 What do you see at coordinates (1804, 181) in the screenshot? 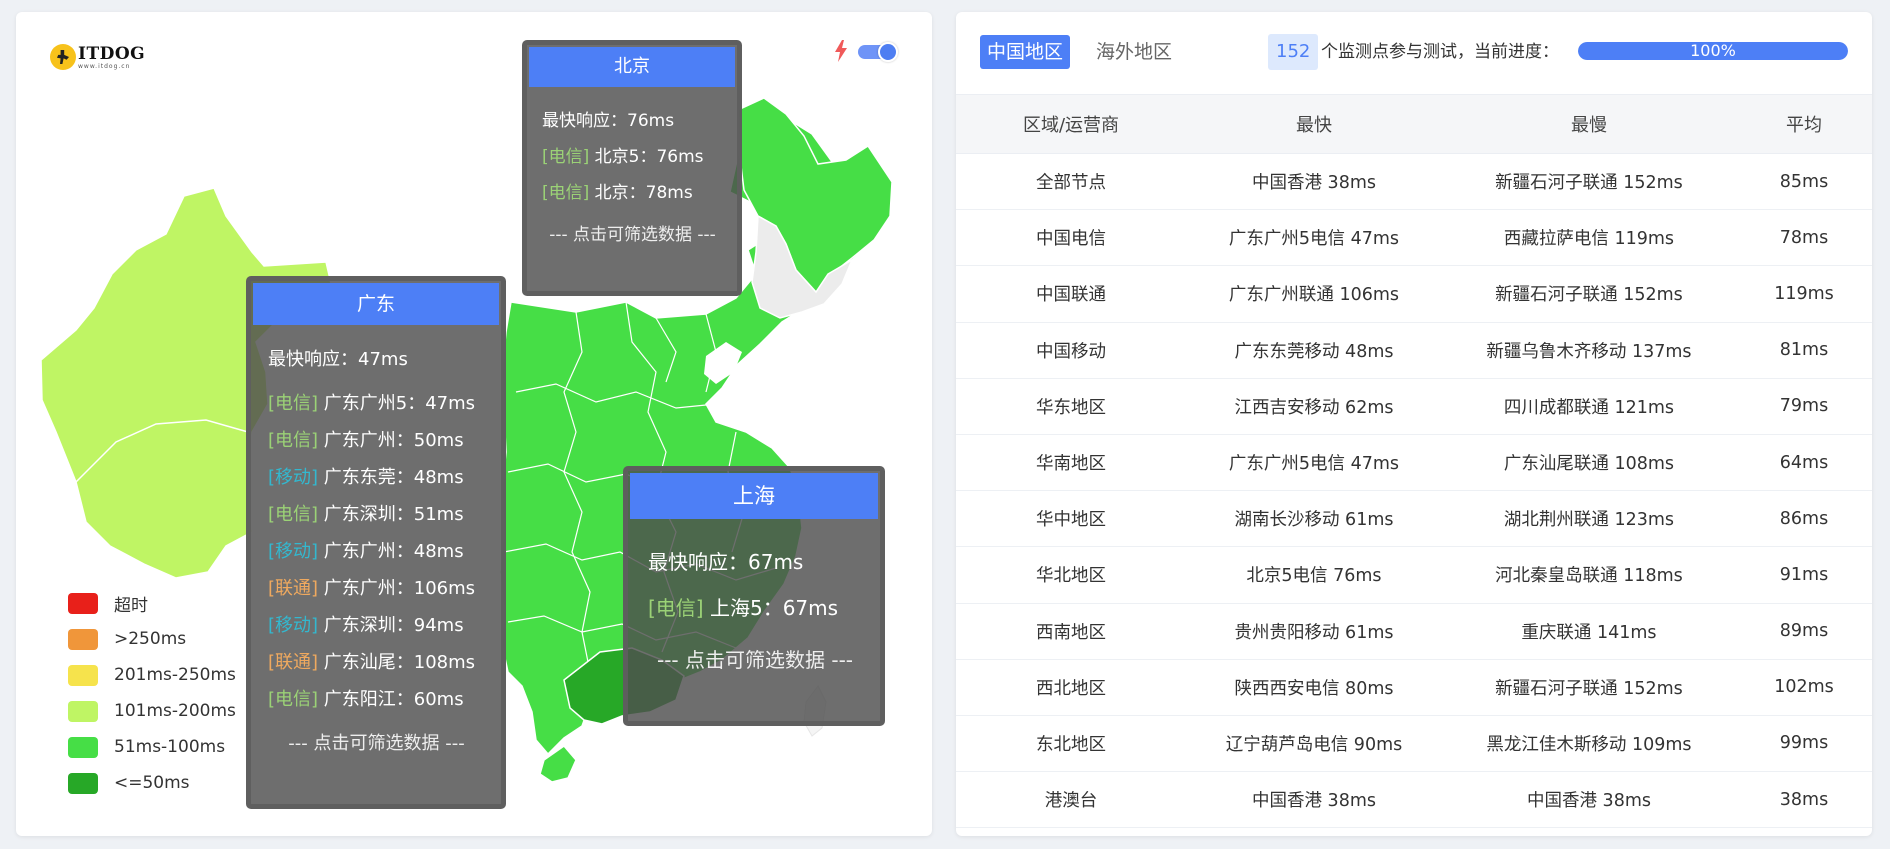
I see `cell-average: 85ms` at bounding box center [1804, 181].